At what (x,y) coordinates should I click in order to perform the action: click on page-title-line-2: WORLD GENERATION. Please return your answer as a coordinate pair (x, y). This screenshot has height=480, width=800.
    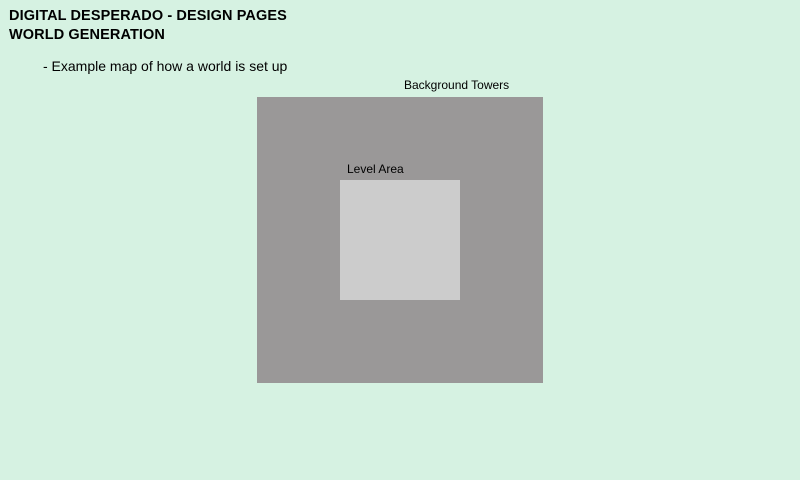
    Looking at the image, I should click on (87, 35).